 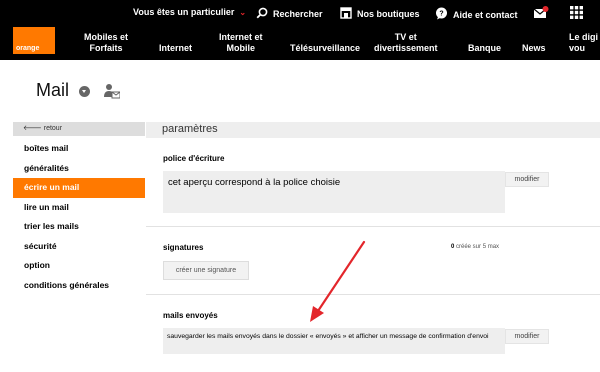 I want to click on nav-label-line2: Forfaits, so click(x=106, y=48).